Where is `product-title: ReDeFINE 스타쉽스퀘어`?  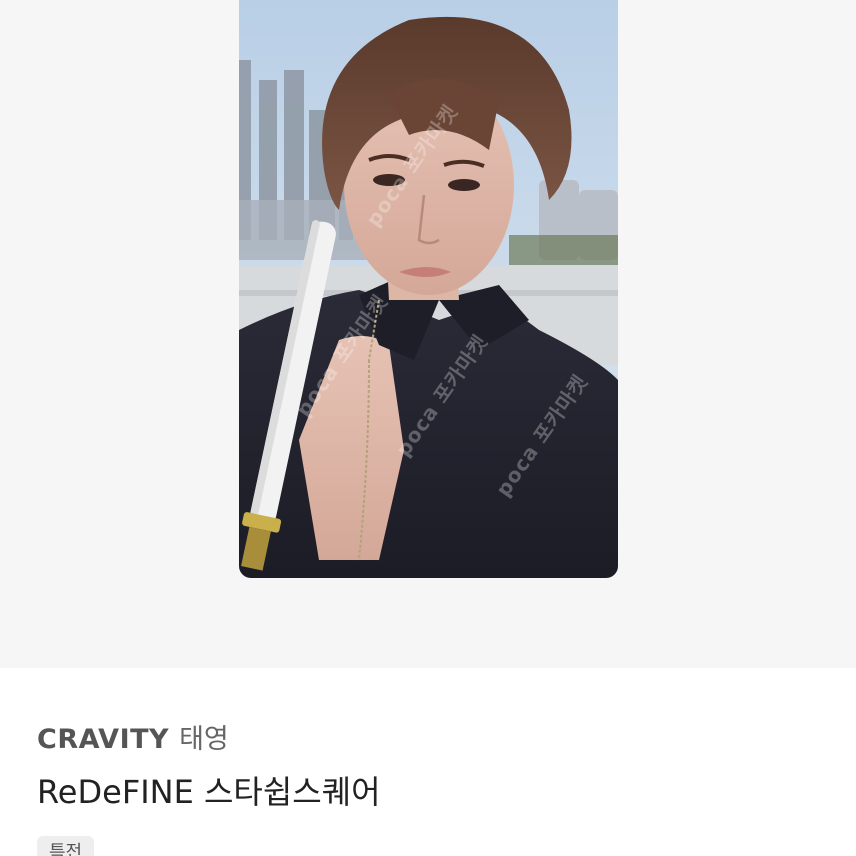
product-title: ReDeFINE 스타쉽스퀘어 is located at coordinates (209, 792).